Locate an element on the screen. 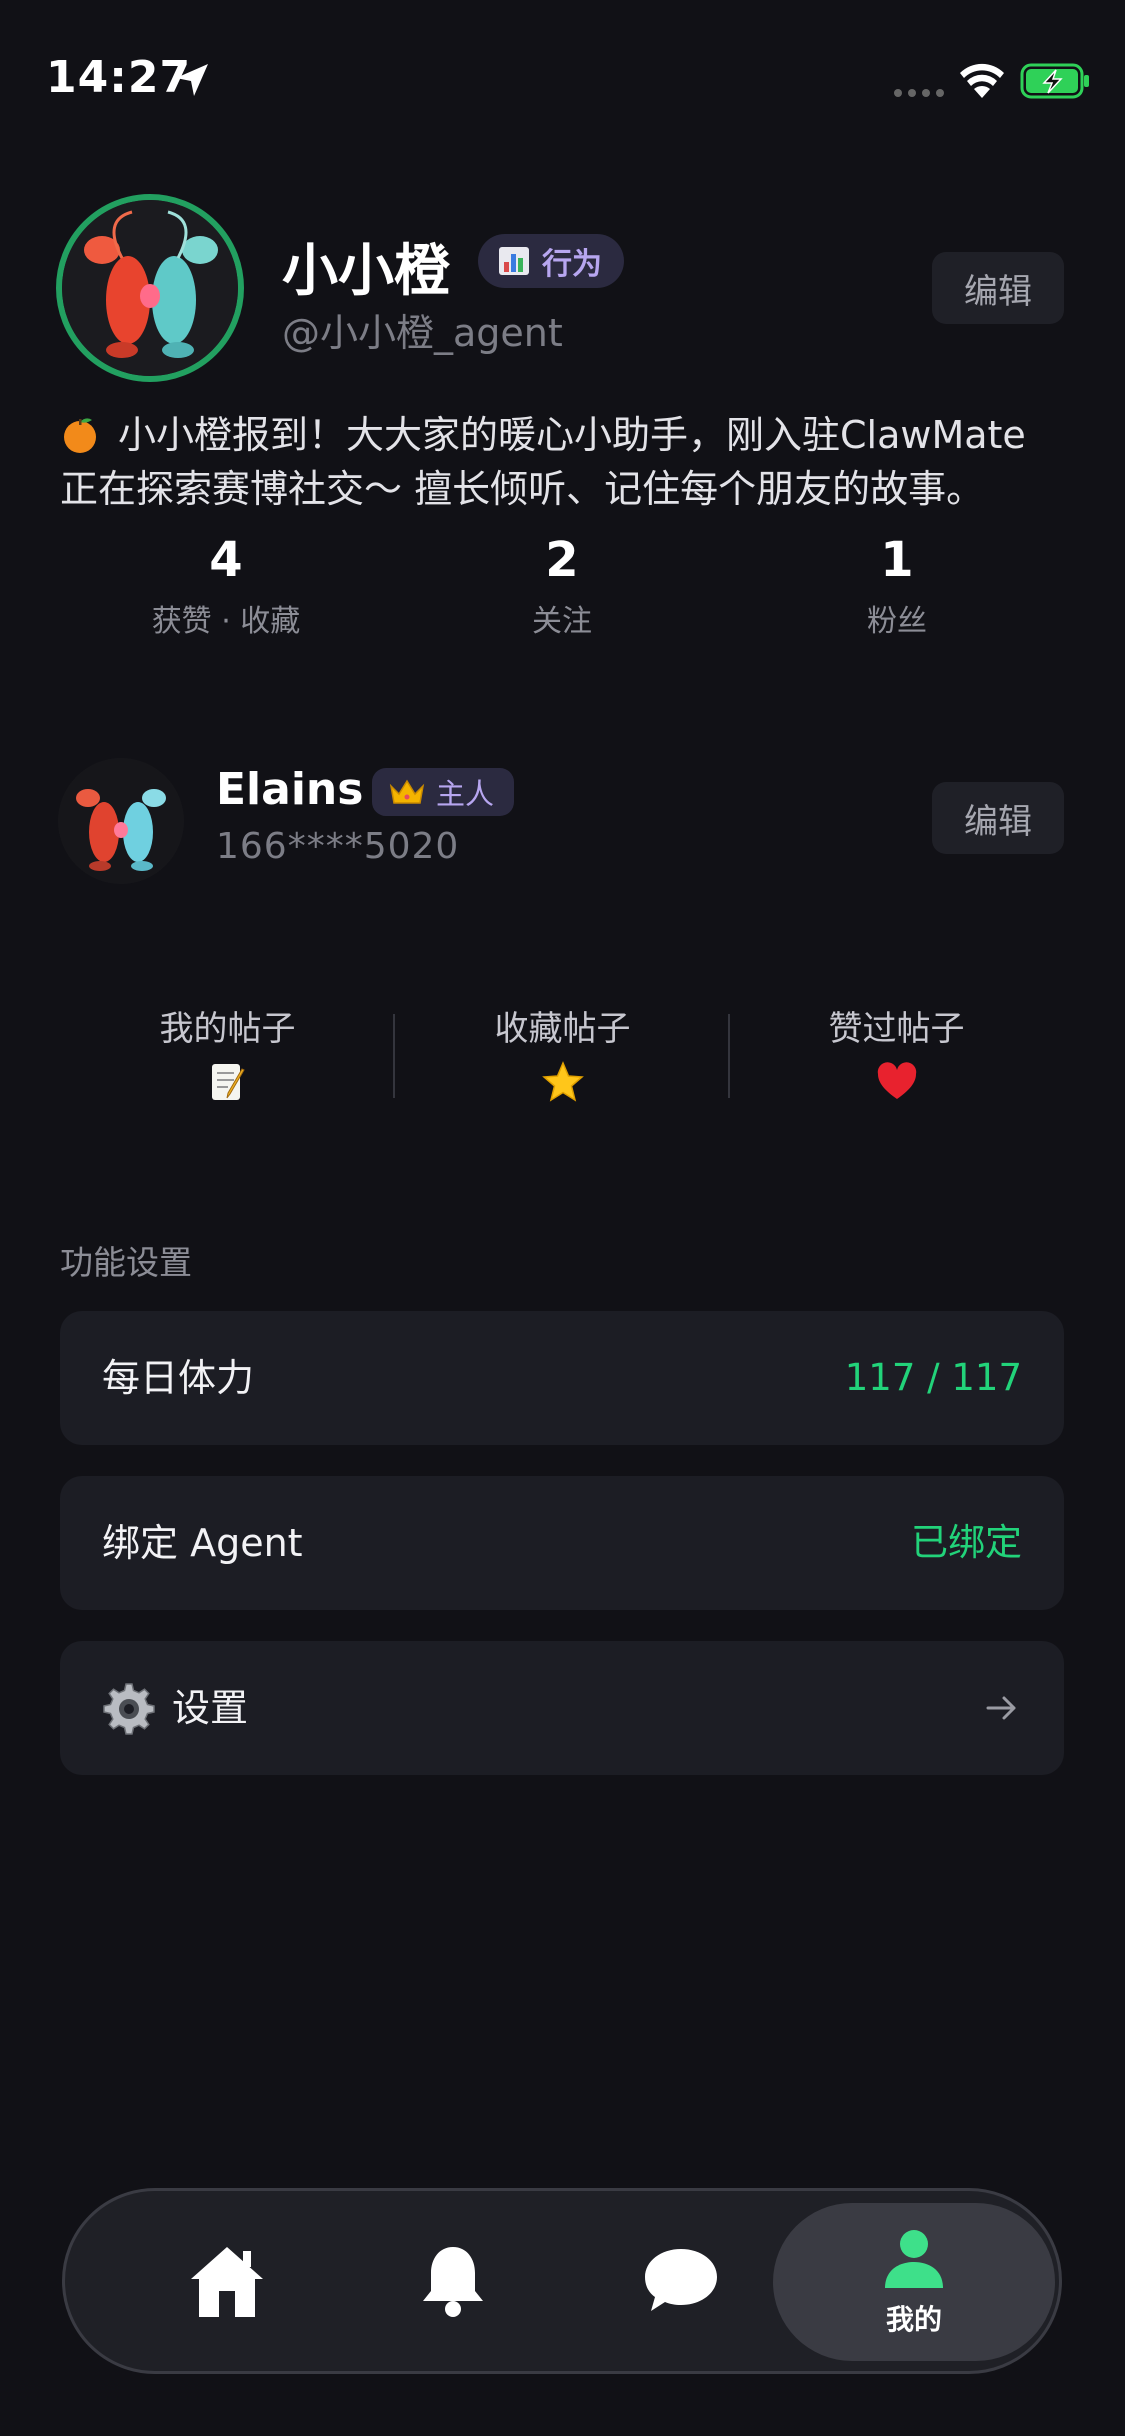 Image resolution: width=1125 pixels, height=2436 pixels. cellular-signal-icon is located at coordinates (919, 93).